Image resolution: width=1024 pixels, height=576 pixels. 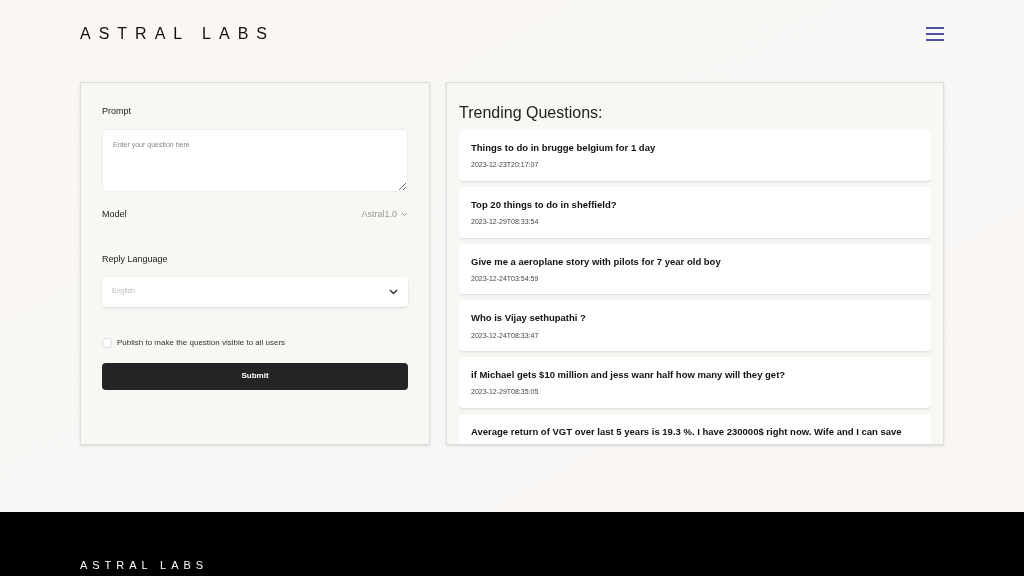 What do you see at coordinates (529, 318) in the screenshot?
I see `question-text: Who is Vijay sethupathi ?` at bounding box center [529, 318].